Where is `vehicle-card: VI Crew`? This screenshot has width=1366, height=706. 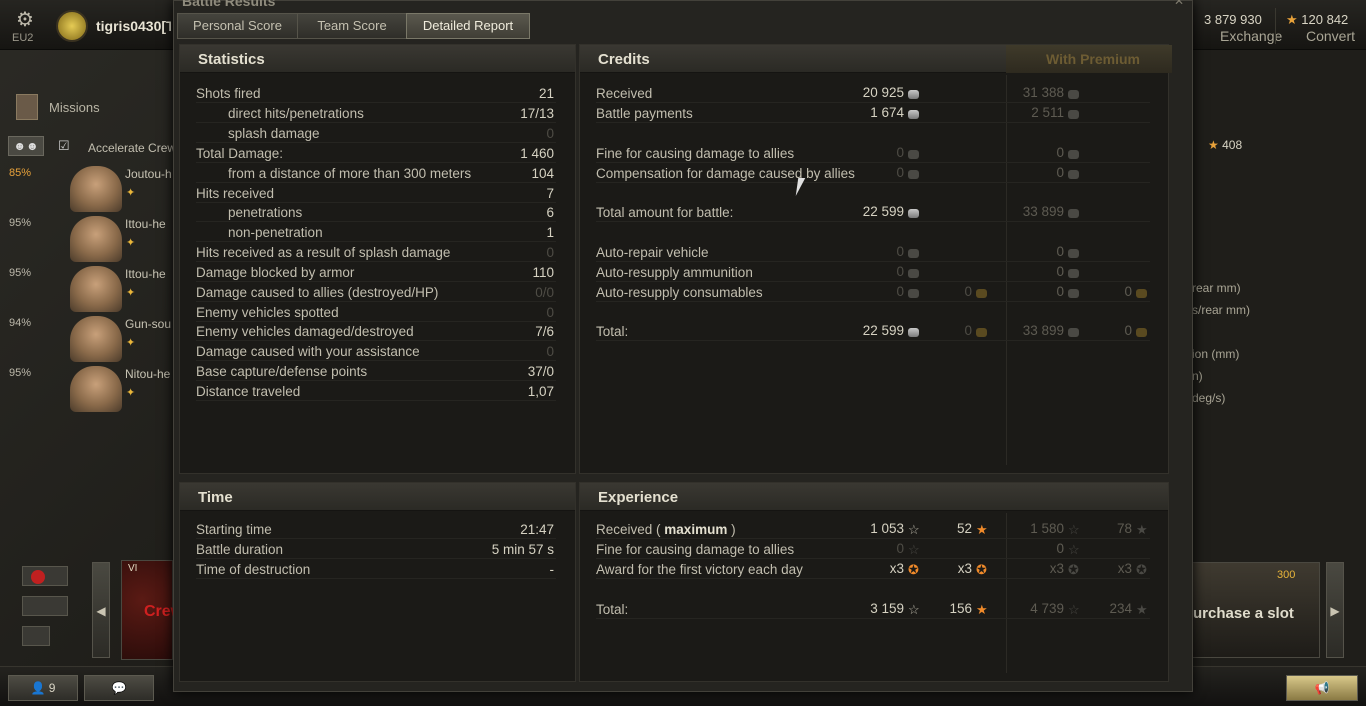
vehicle-card: VI Crew is located at coordinates (152, 610).